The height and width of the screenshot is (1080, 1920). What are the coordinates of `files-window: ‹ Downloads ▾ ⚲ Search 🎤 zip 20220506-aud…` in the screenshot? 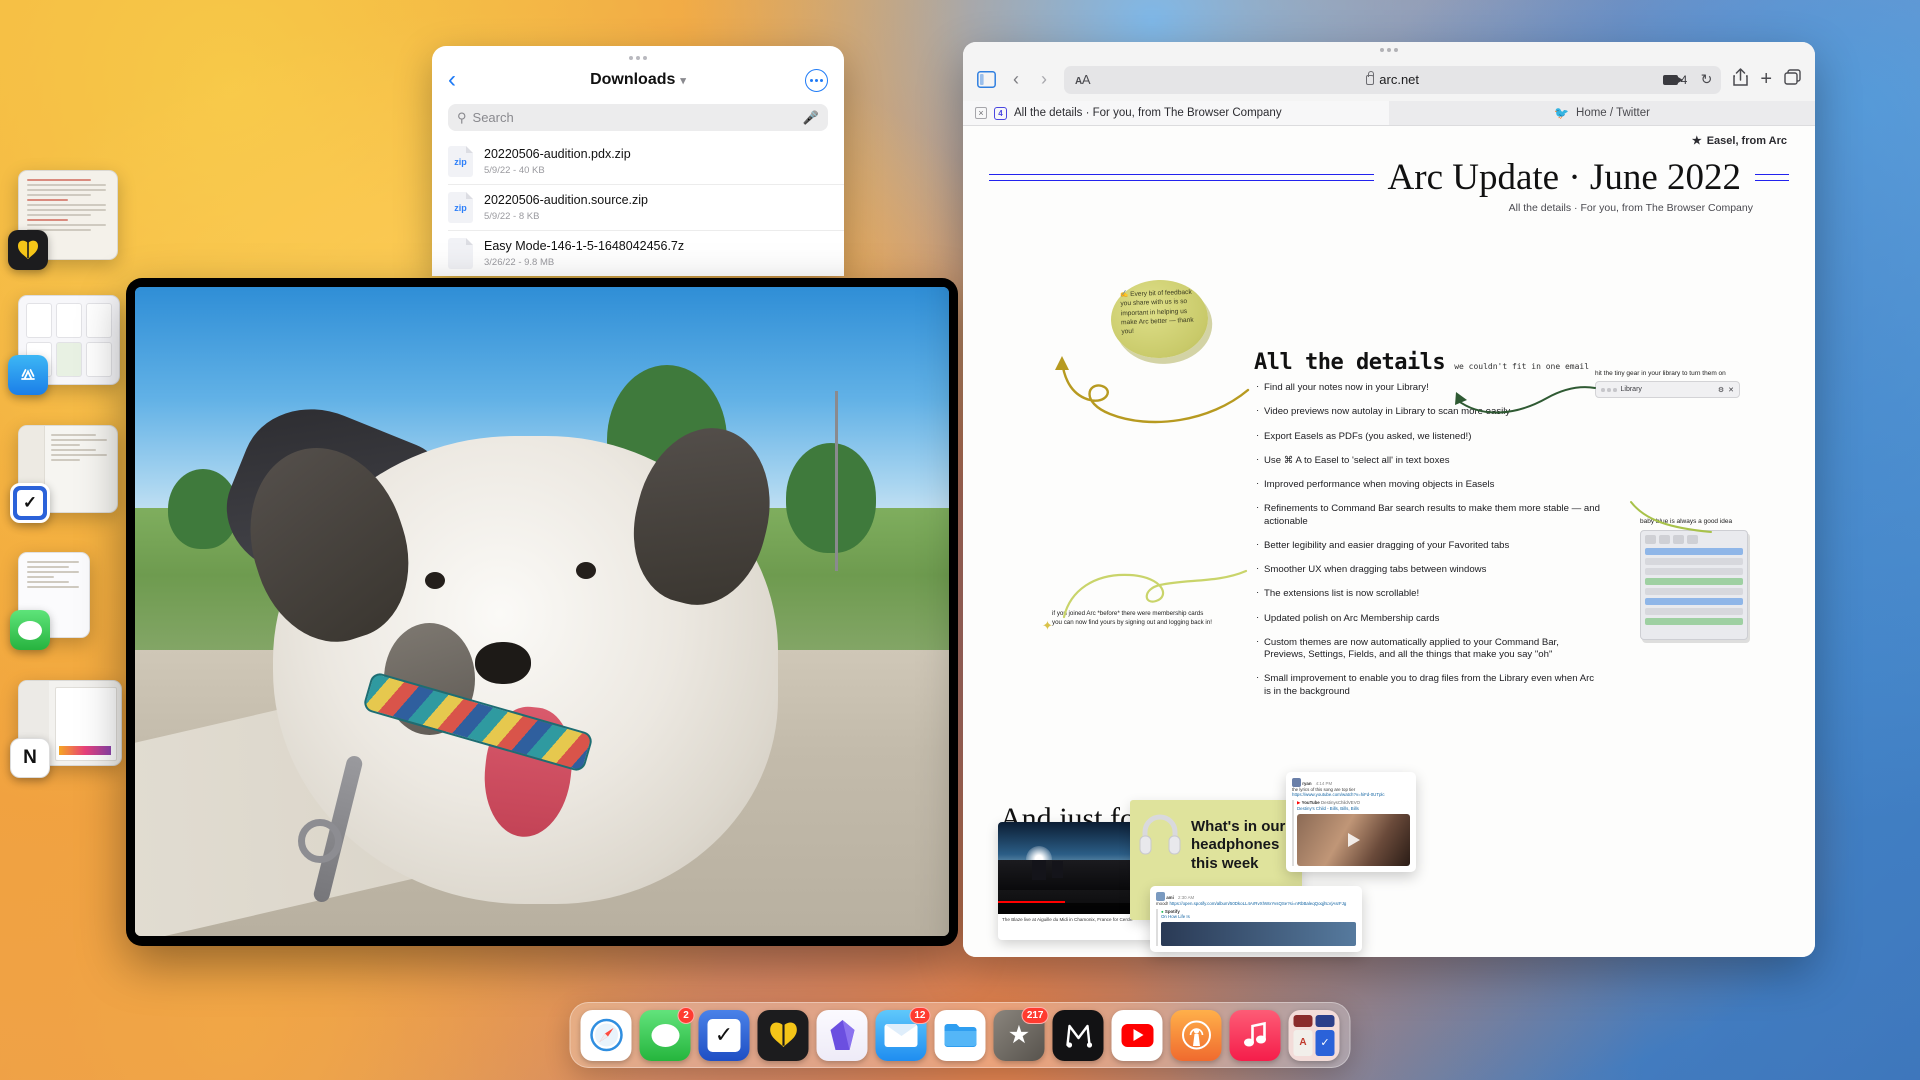 It's located at (638, 161).